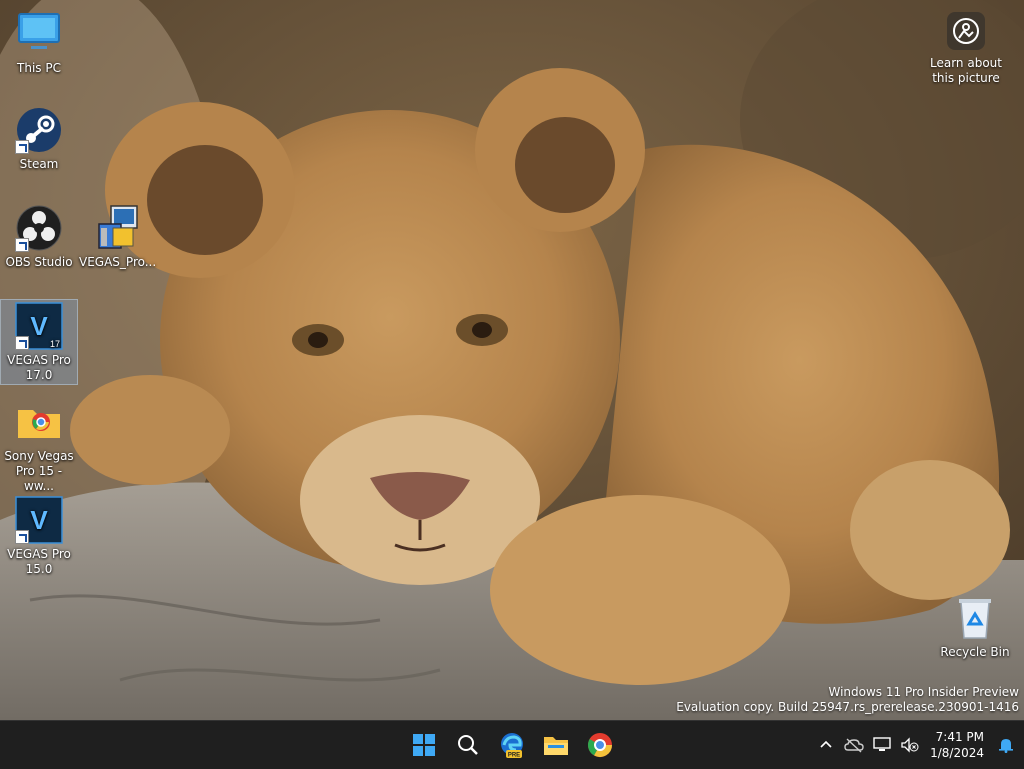 The height and width of the screenshot is (769, 1024). Describe the element at coordinates (55, 344) in the screenshot. I see `svg-text: 17` at that location.